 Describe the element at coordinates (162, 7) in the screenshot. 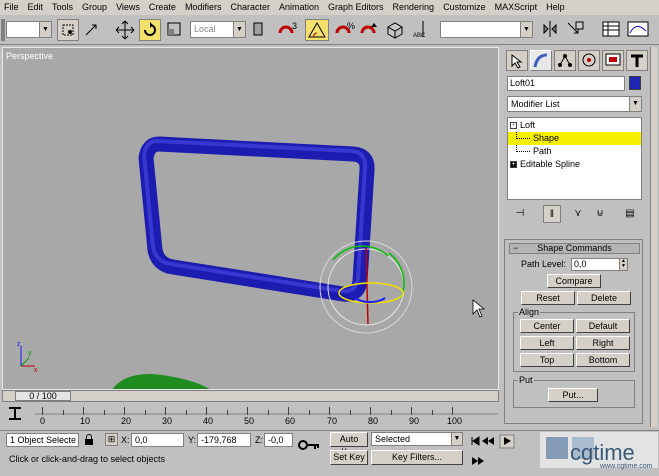

I see `menu-create: Create` at that location.